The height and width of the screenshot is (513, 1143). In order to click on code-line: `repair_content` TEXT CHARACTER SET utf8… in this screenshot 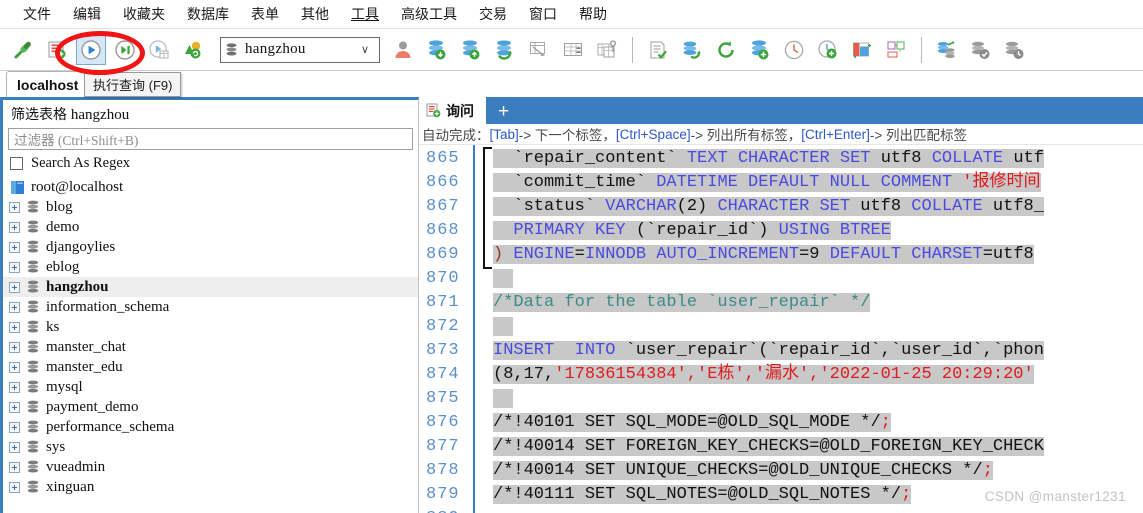, I will do `click(809, 159)`.